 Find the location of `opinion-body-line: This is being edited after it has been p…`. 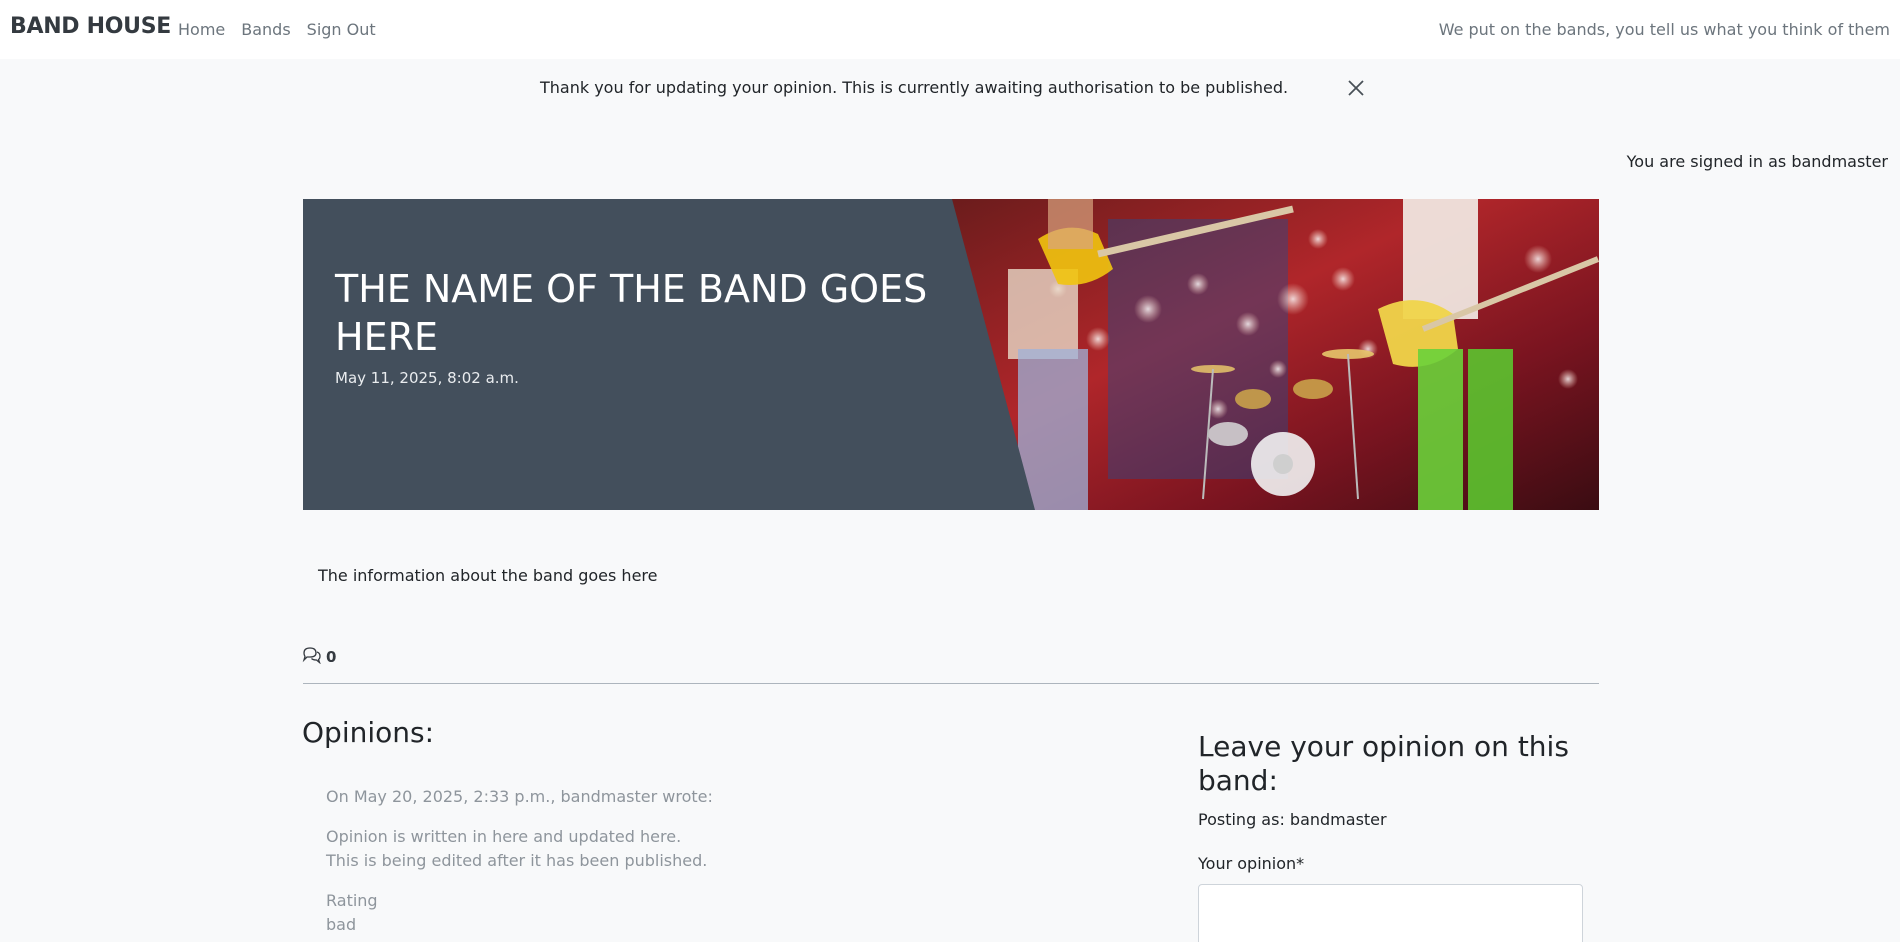

opinion-body-line: This is being edited after it has been p… is located at coordinates (517, 860).